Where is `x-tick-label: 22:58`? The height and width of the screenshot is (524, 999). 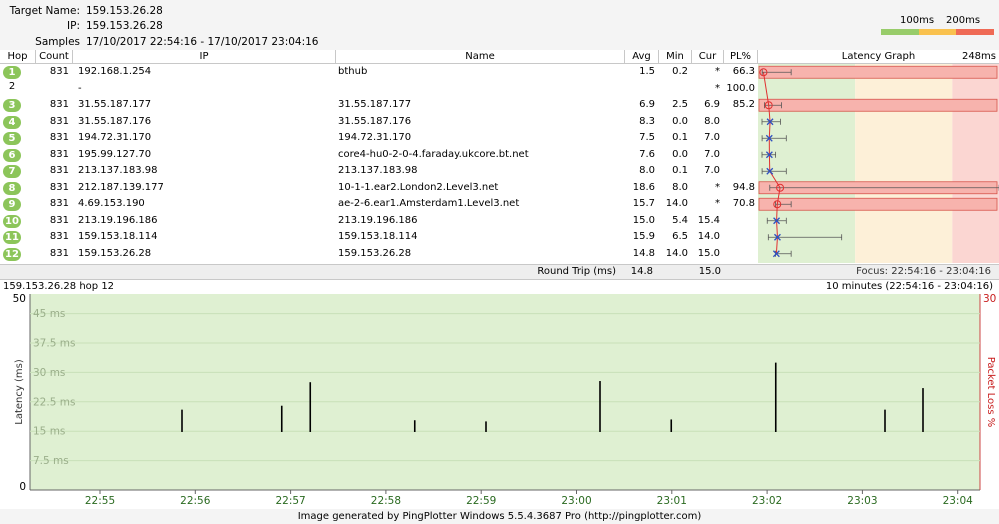
x-tick-label: 22:58 is located at coordinates (386, 501).